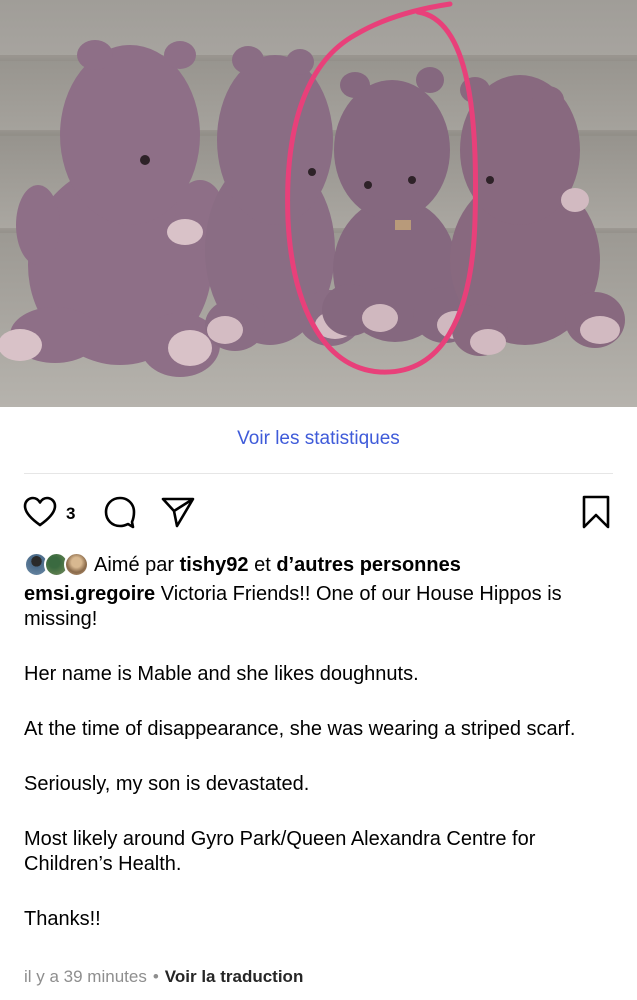 The height and width of the screenshot is (1000, 637). I want to click on like-count: 3, so click(70, 514).